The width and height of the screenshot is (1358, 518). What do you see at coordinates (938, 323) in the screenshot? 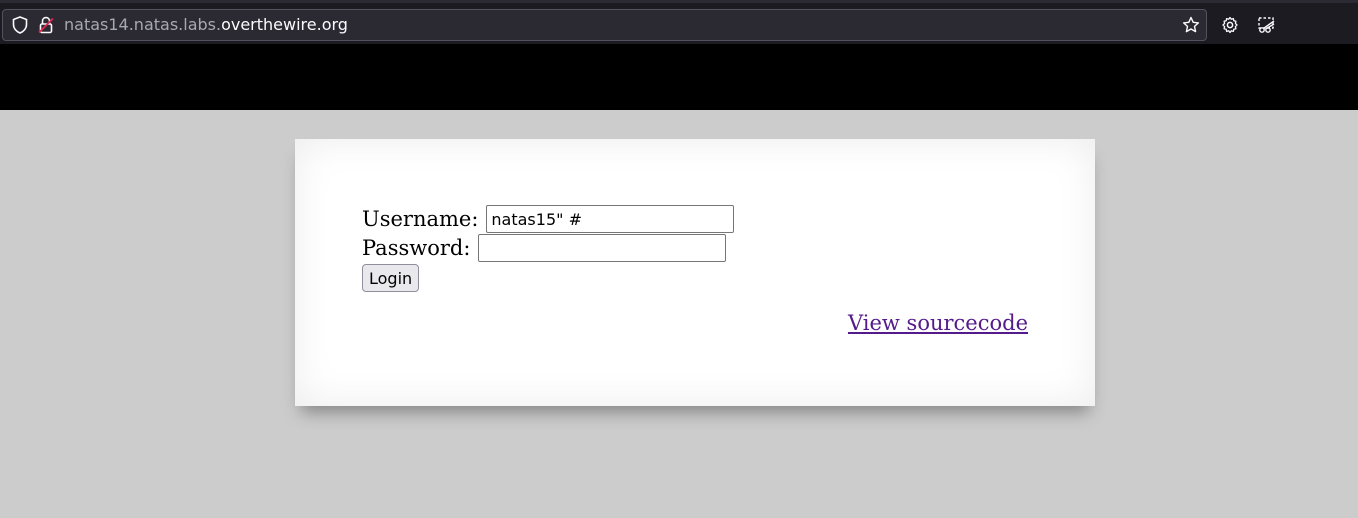
I see `view-sourcecode-link: View sourcecode` at bounding box center [938, 323].